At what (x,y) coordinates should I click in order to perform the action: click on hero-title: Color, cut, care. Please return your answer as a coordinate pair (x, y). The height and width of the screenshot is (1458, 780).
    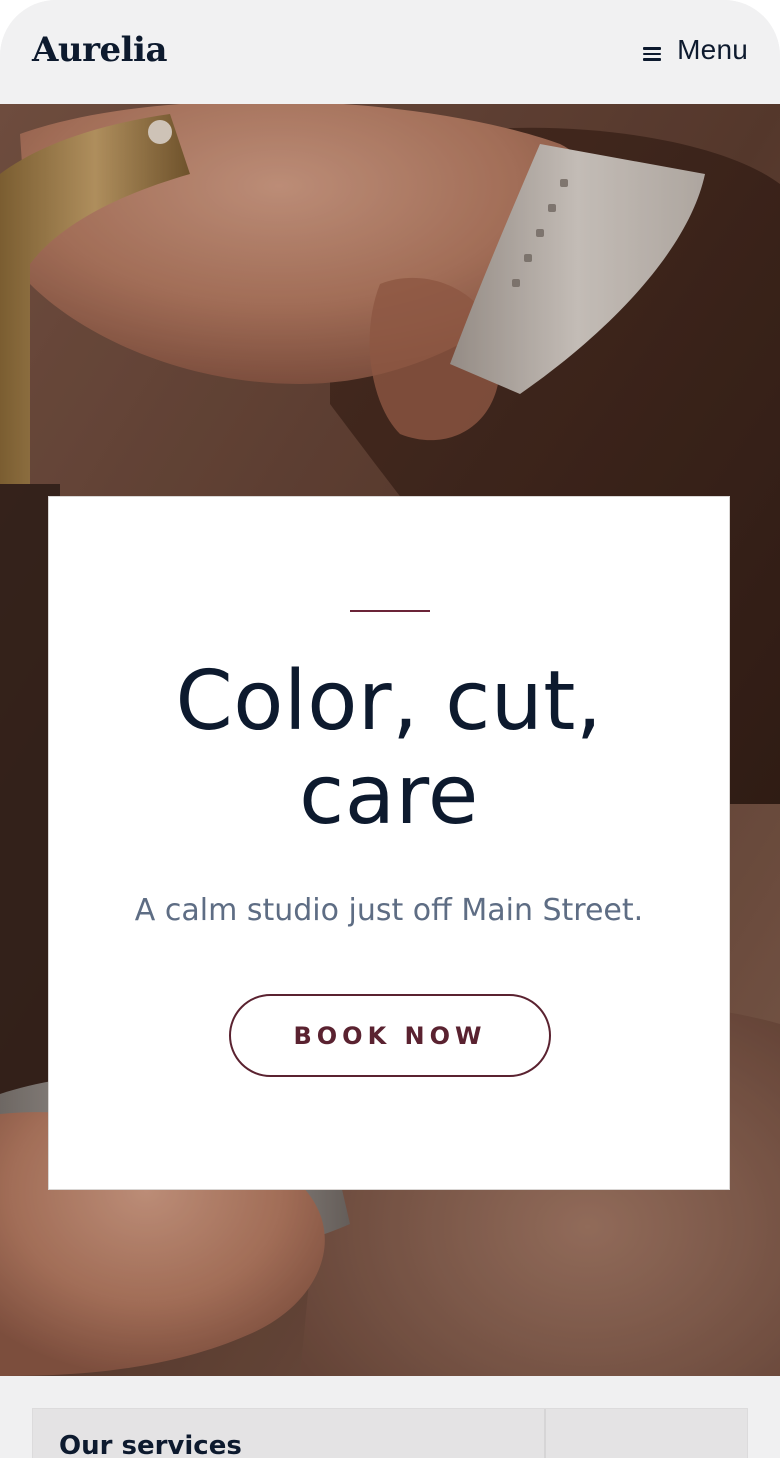
    Looking at the image, I should click on (389, 749).